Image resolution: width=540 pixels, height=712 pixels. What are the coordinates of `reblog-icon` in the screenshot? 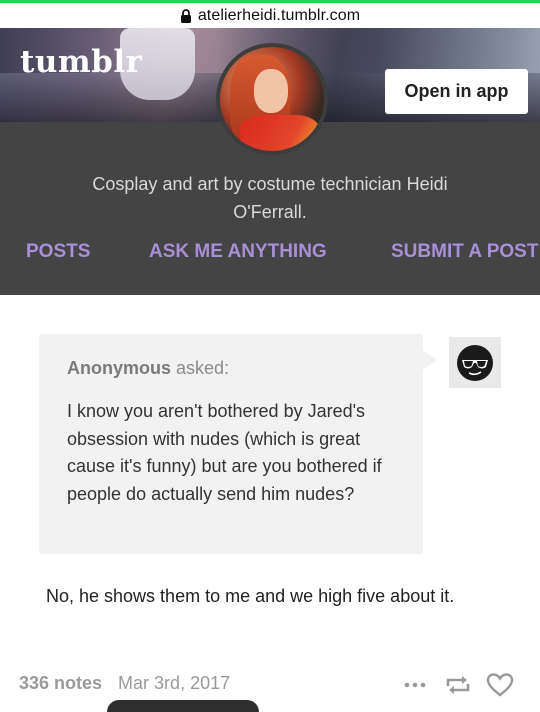 It's located at (458, 685).